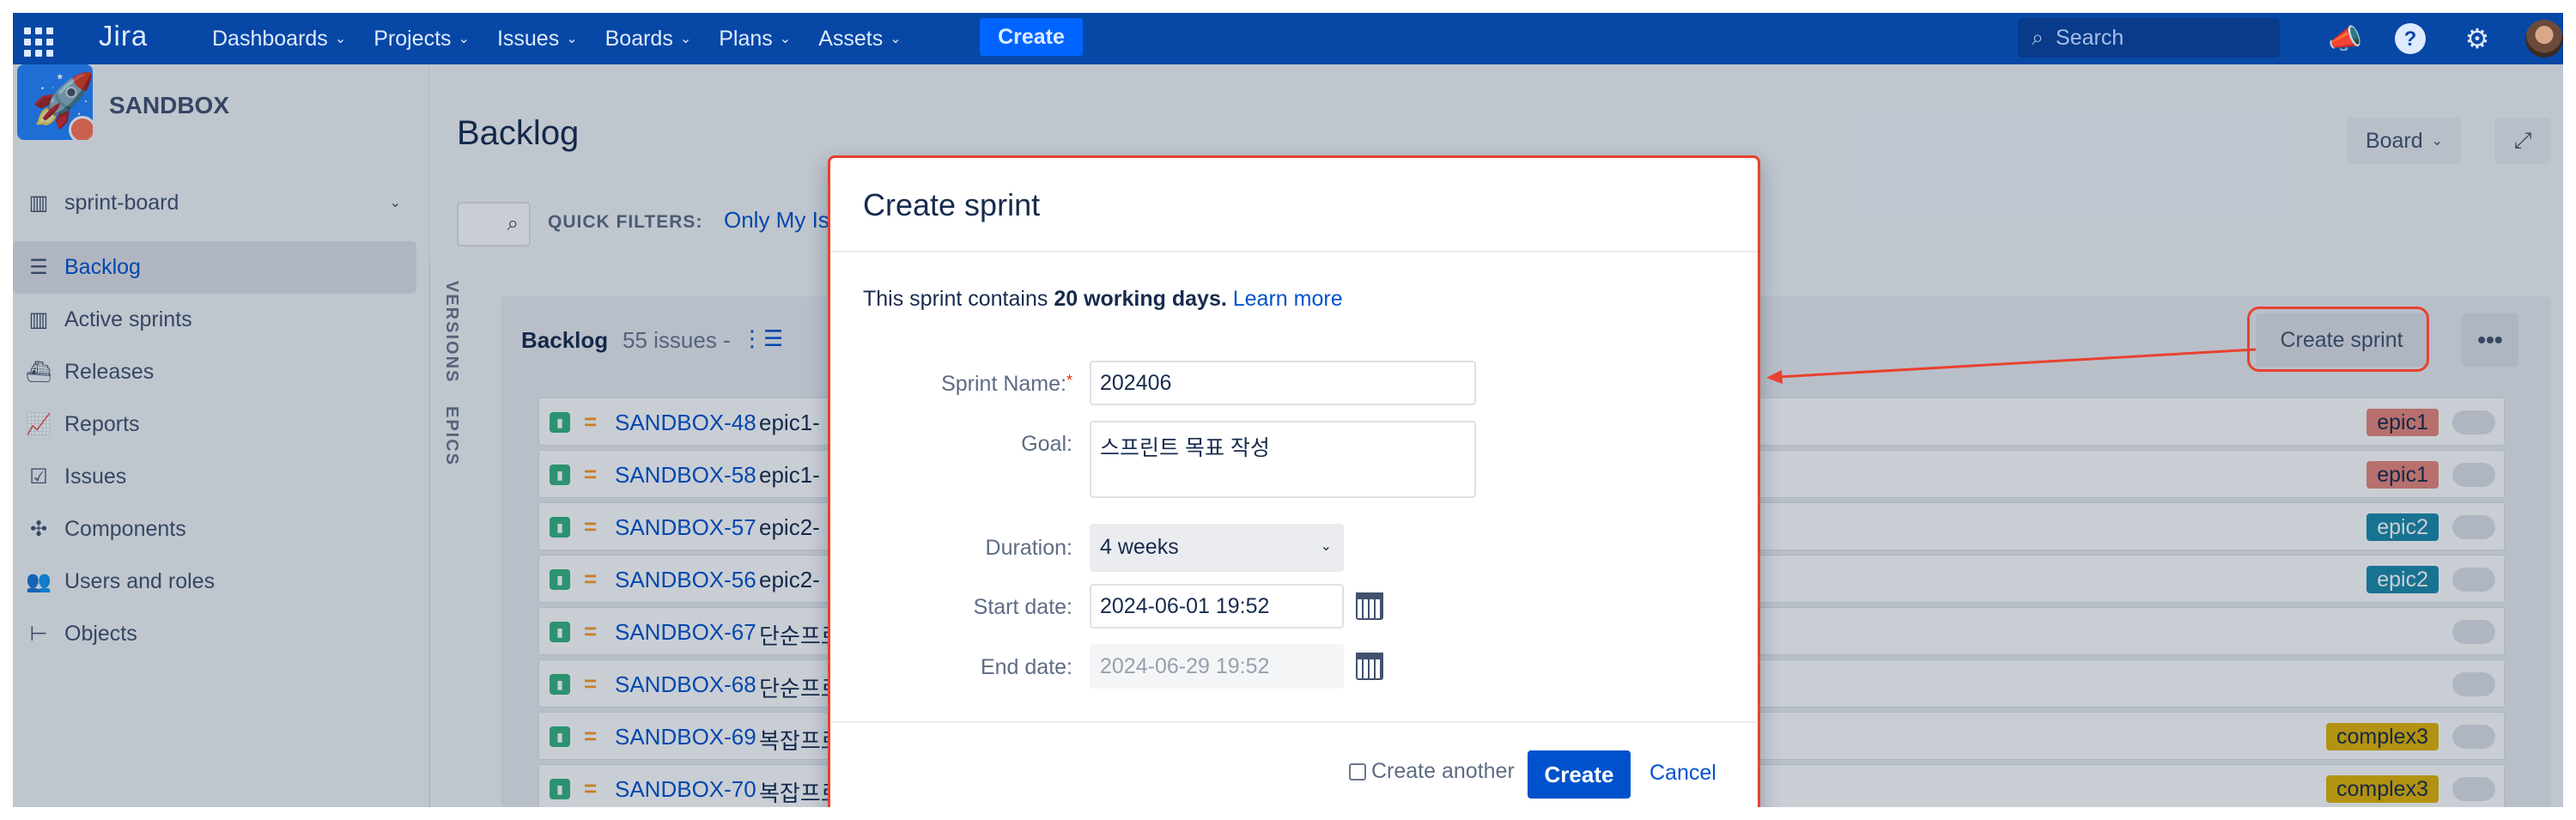 This screenshot has height=820, width=2576. I want to click on nav-plans-label: Plans, so click(746, 38).